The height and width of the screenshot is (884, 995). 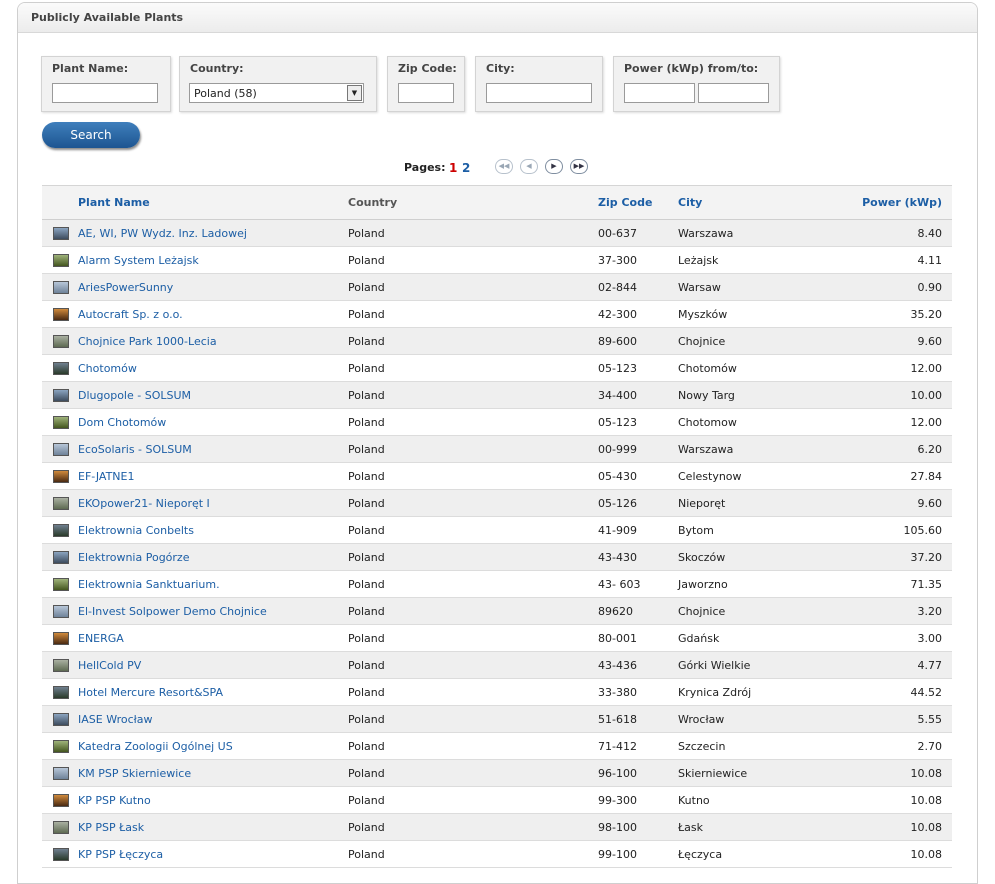 What do you see at coordinates (529, 166) in the screenshot?
I see `prev-page-icon: ◀` at bounding box center [529, 166].